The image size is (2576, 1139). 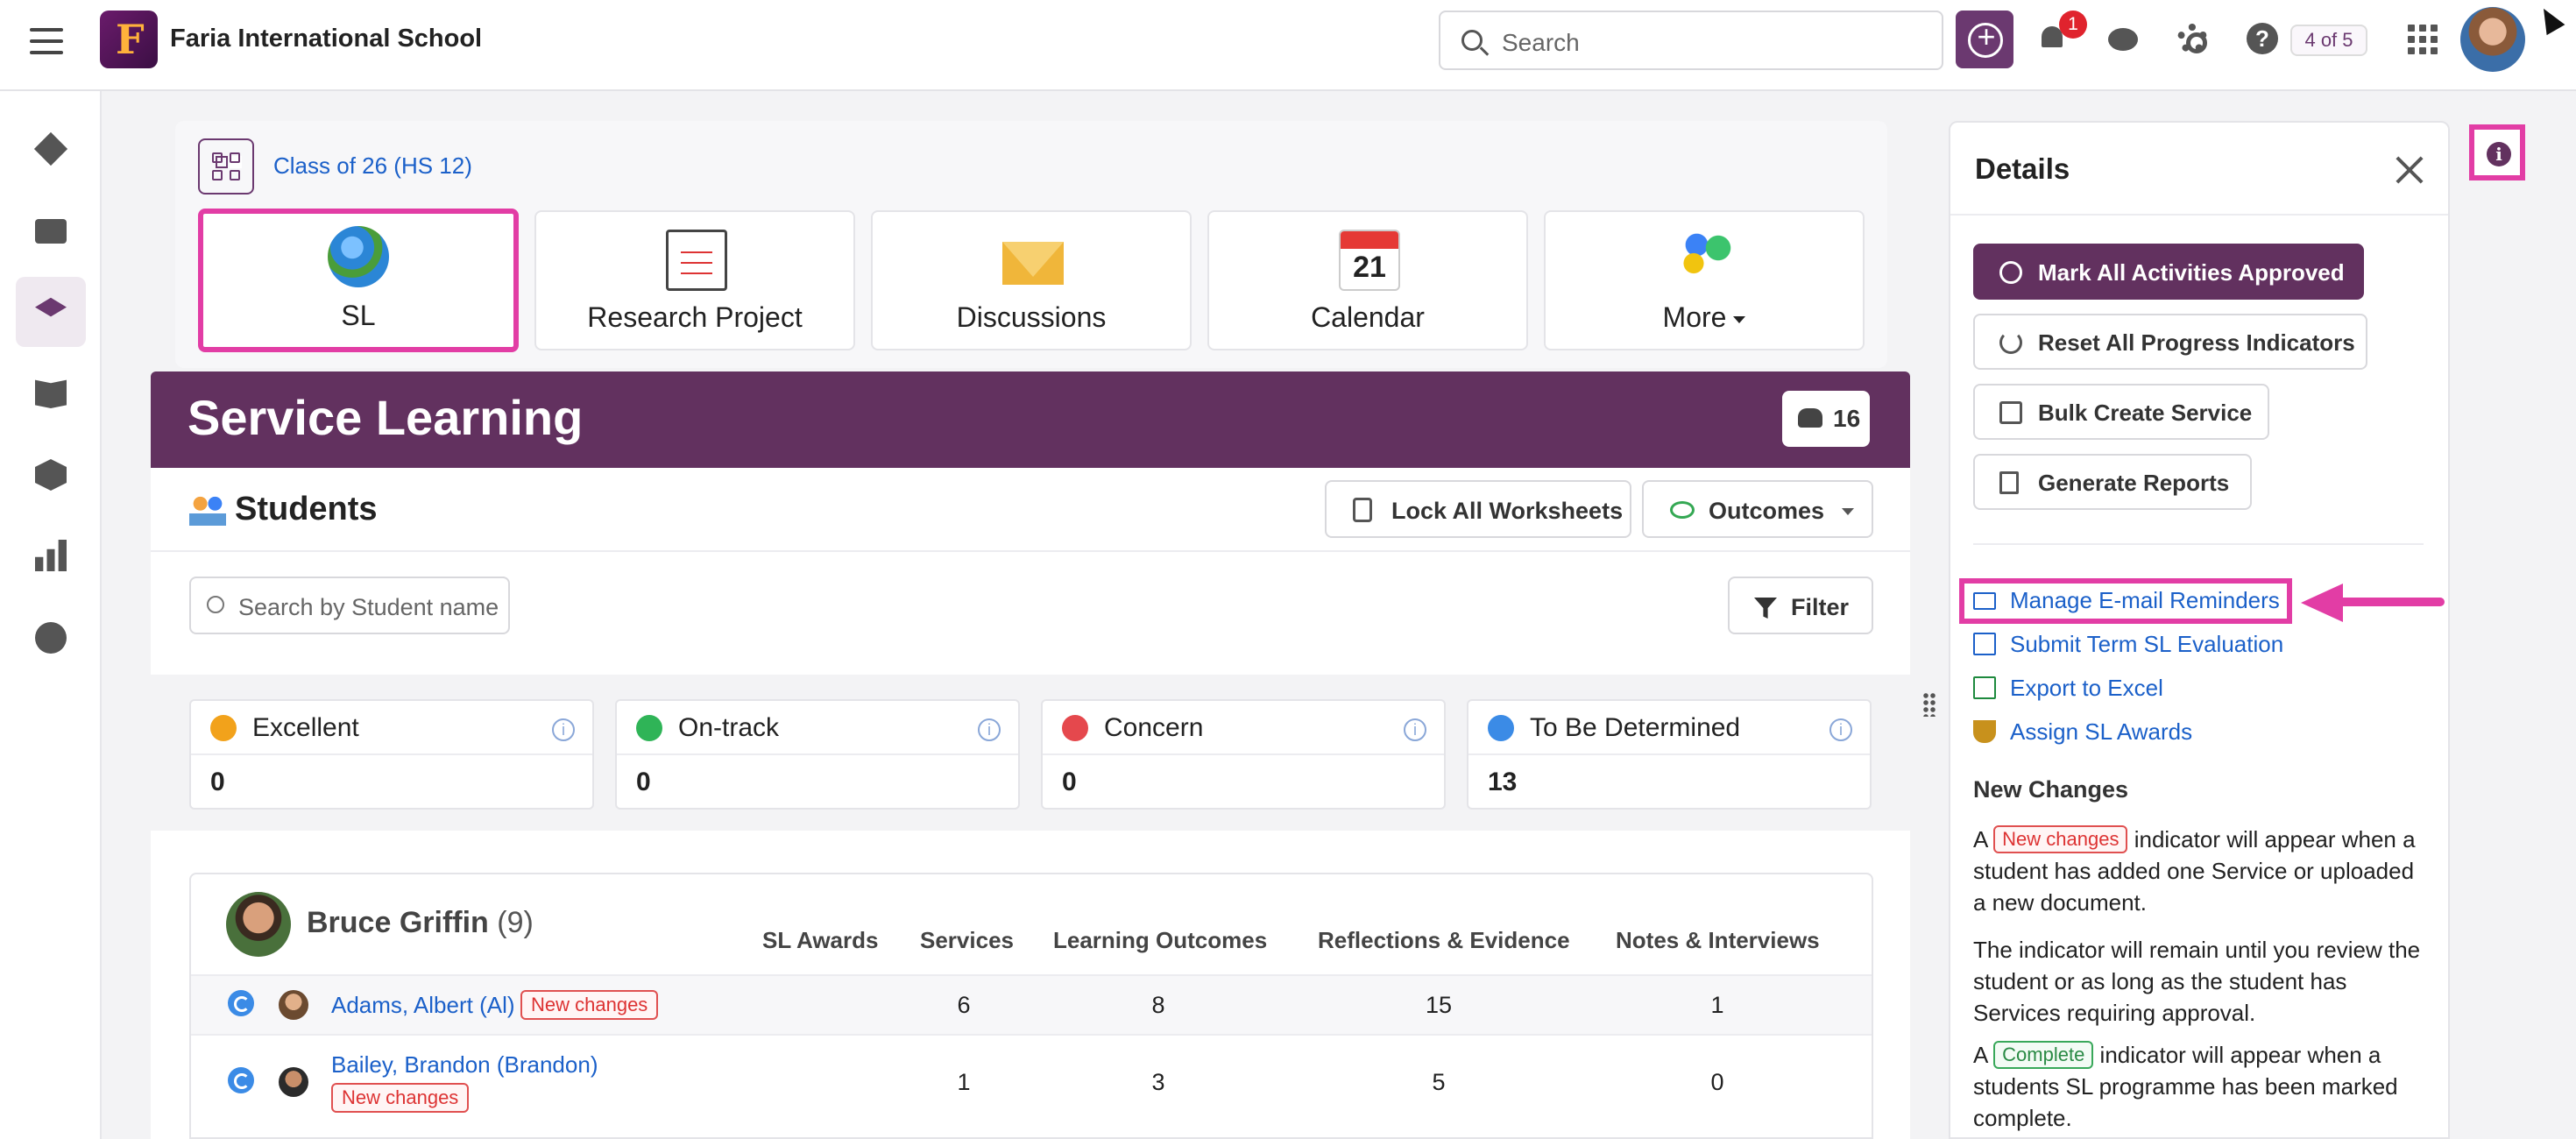 What do you see at coordinates (2492, 40) in the screenshot?
I see `user-avatar` at bounding box center [2492, 40].